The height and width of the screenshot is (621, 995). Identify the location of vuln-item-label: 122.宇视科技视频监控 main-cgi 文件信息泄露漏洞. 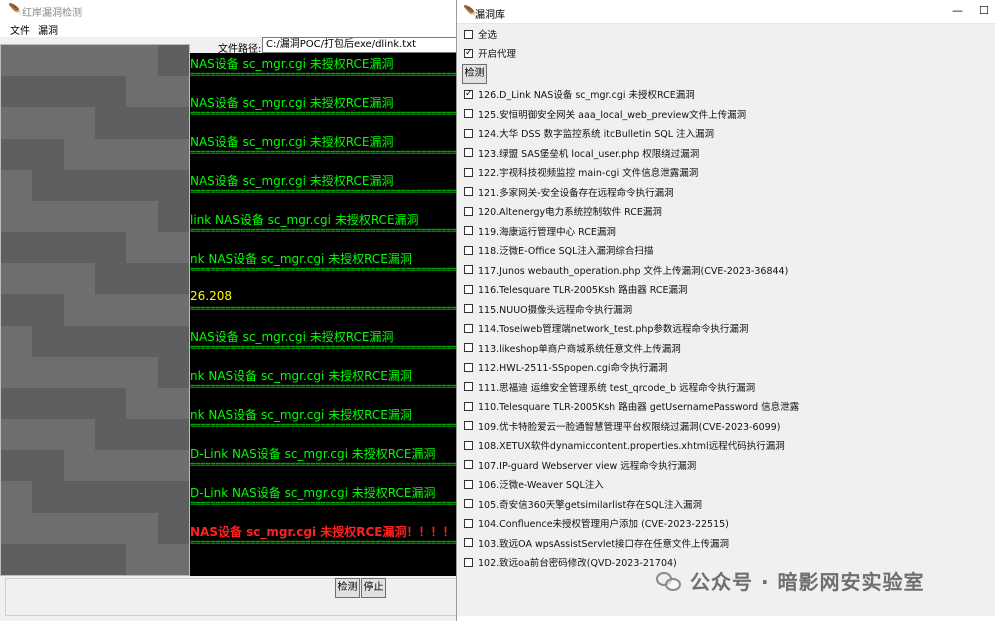
(588, 173).